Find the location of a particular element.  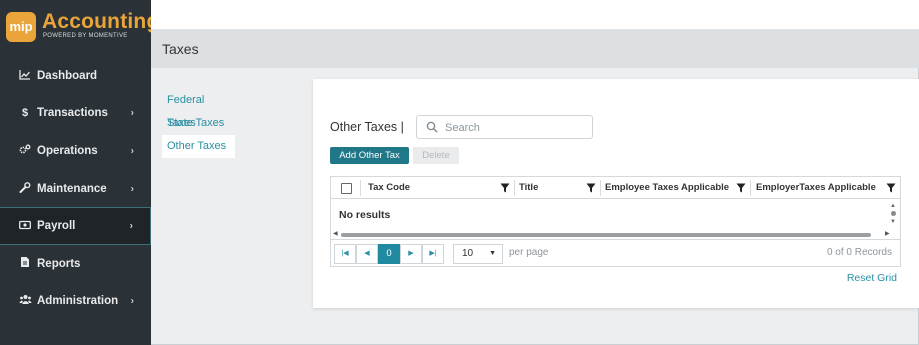

scroll-up-icon: ▲ is located at coordinates (893, 206).